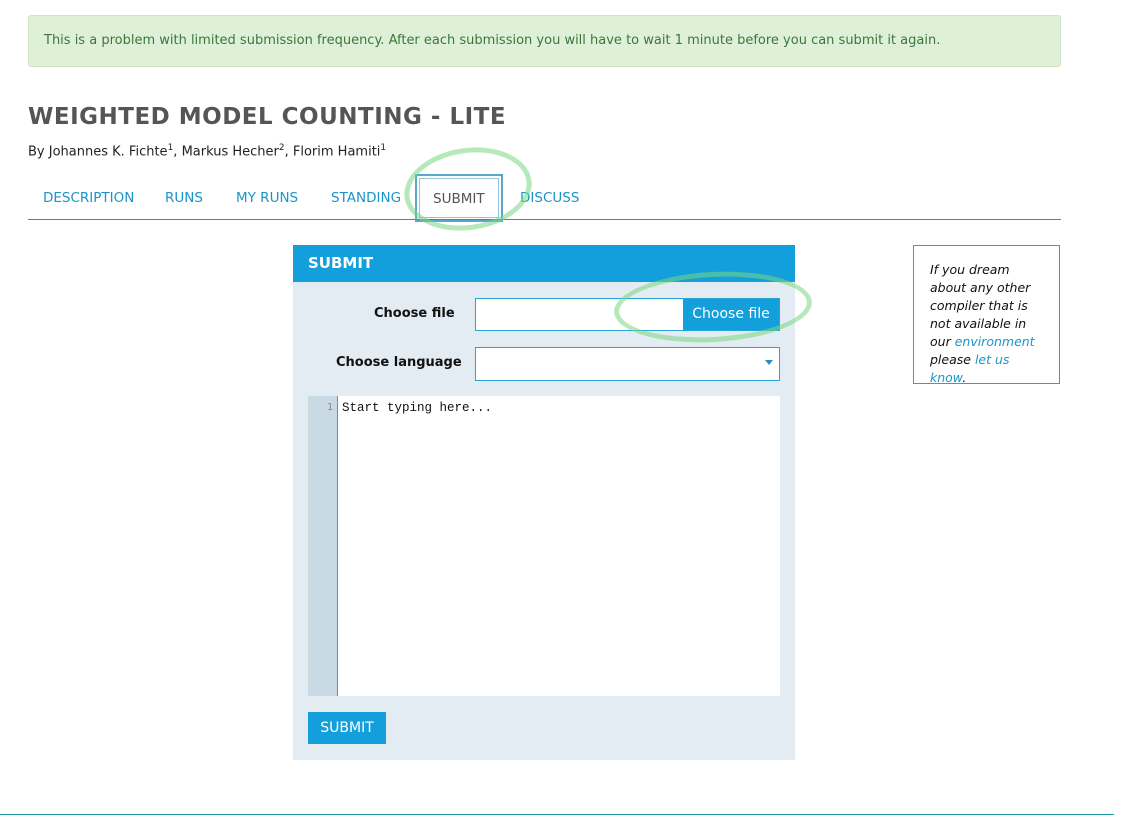  I want to click on file-input: Choose file, so click(627, 314).